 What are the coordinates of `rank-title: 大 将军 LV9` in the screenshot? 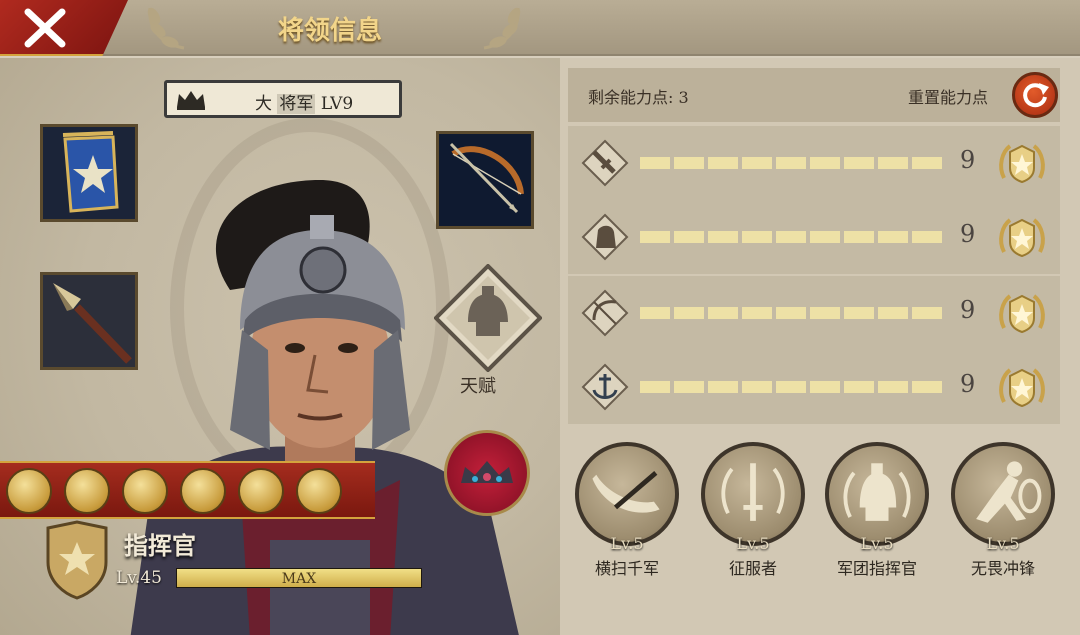 It's located at (304, 104).